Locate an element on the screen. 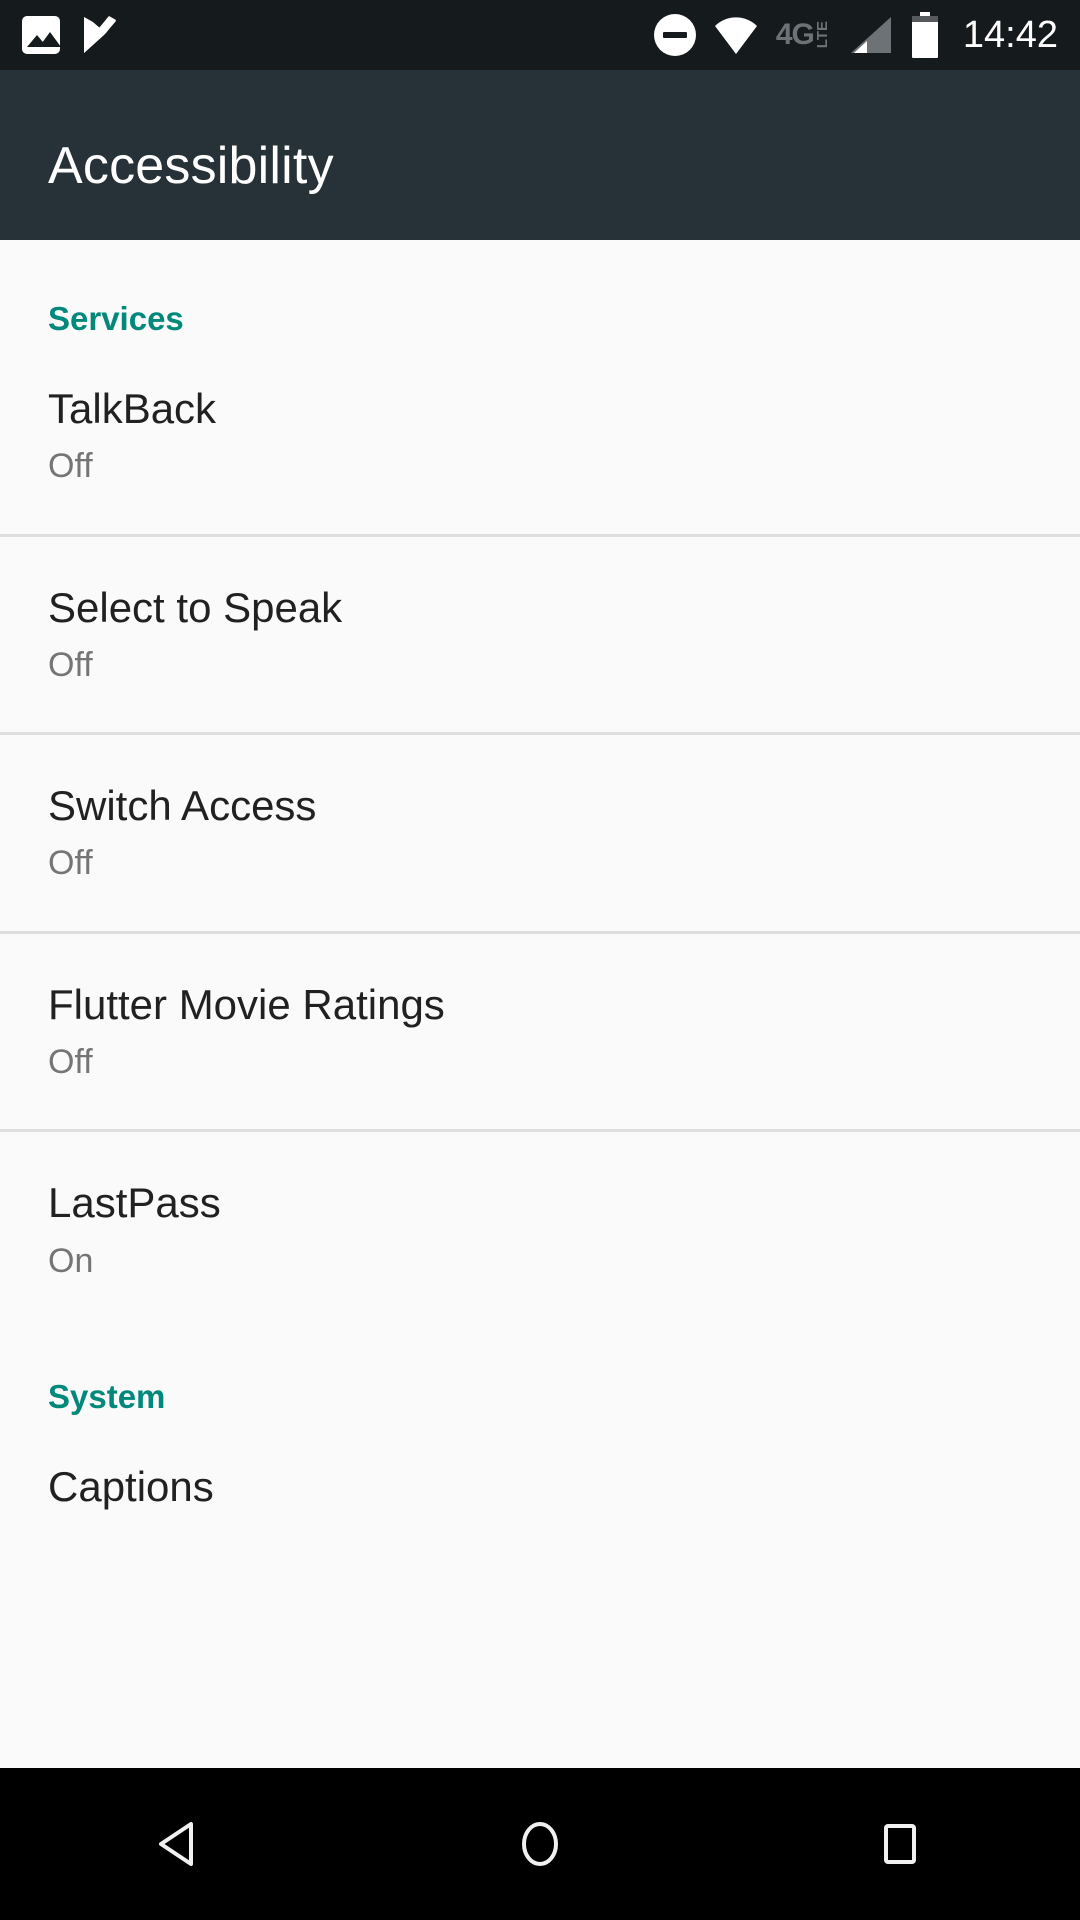 The height and width of the screenshot is (1920, 1080). app-bar: Accessibility is located at coordinates (540, 155).